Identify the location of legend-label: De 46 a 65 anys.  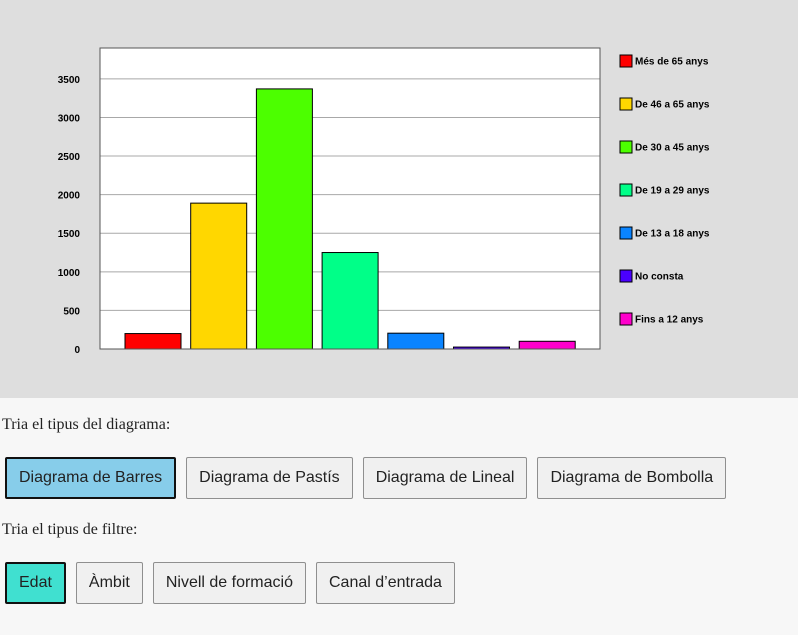
(672, 105).